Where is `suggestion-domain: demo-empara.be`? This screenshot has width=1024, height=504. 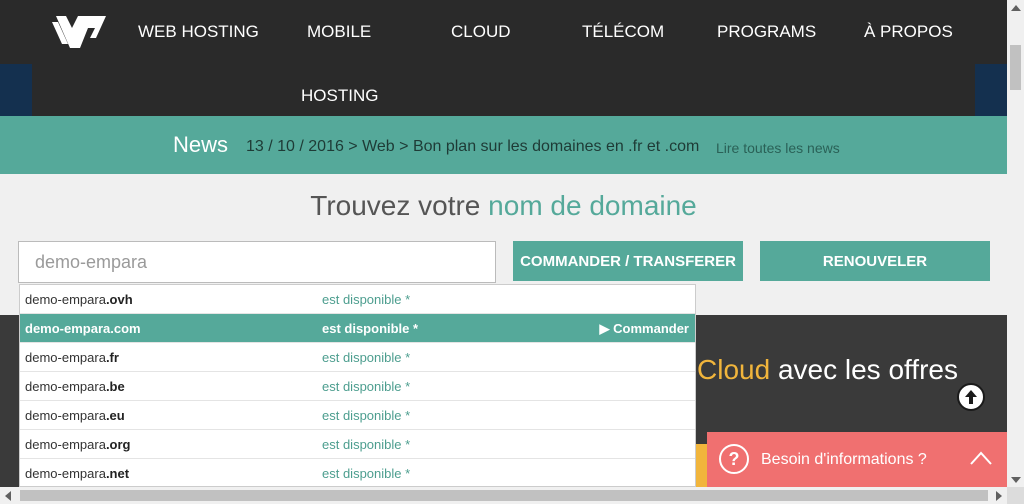
suggestion-domain: demo-empara.be is located at coordinates (75, 386).